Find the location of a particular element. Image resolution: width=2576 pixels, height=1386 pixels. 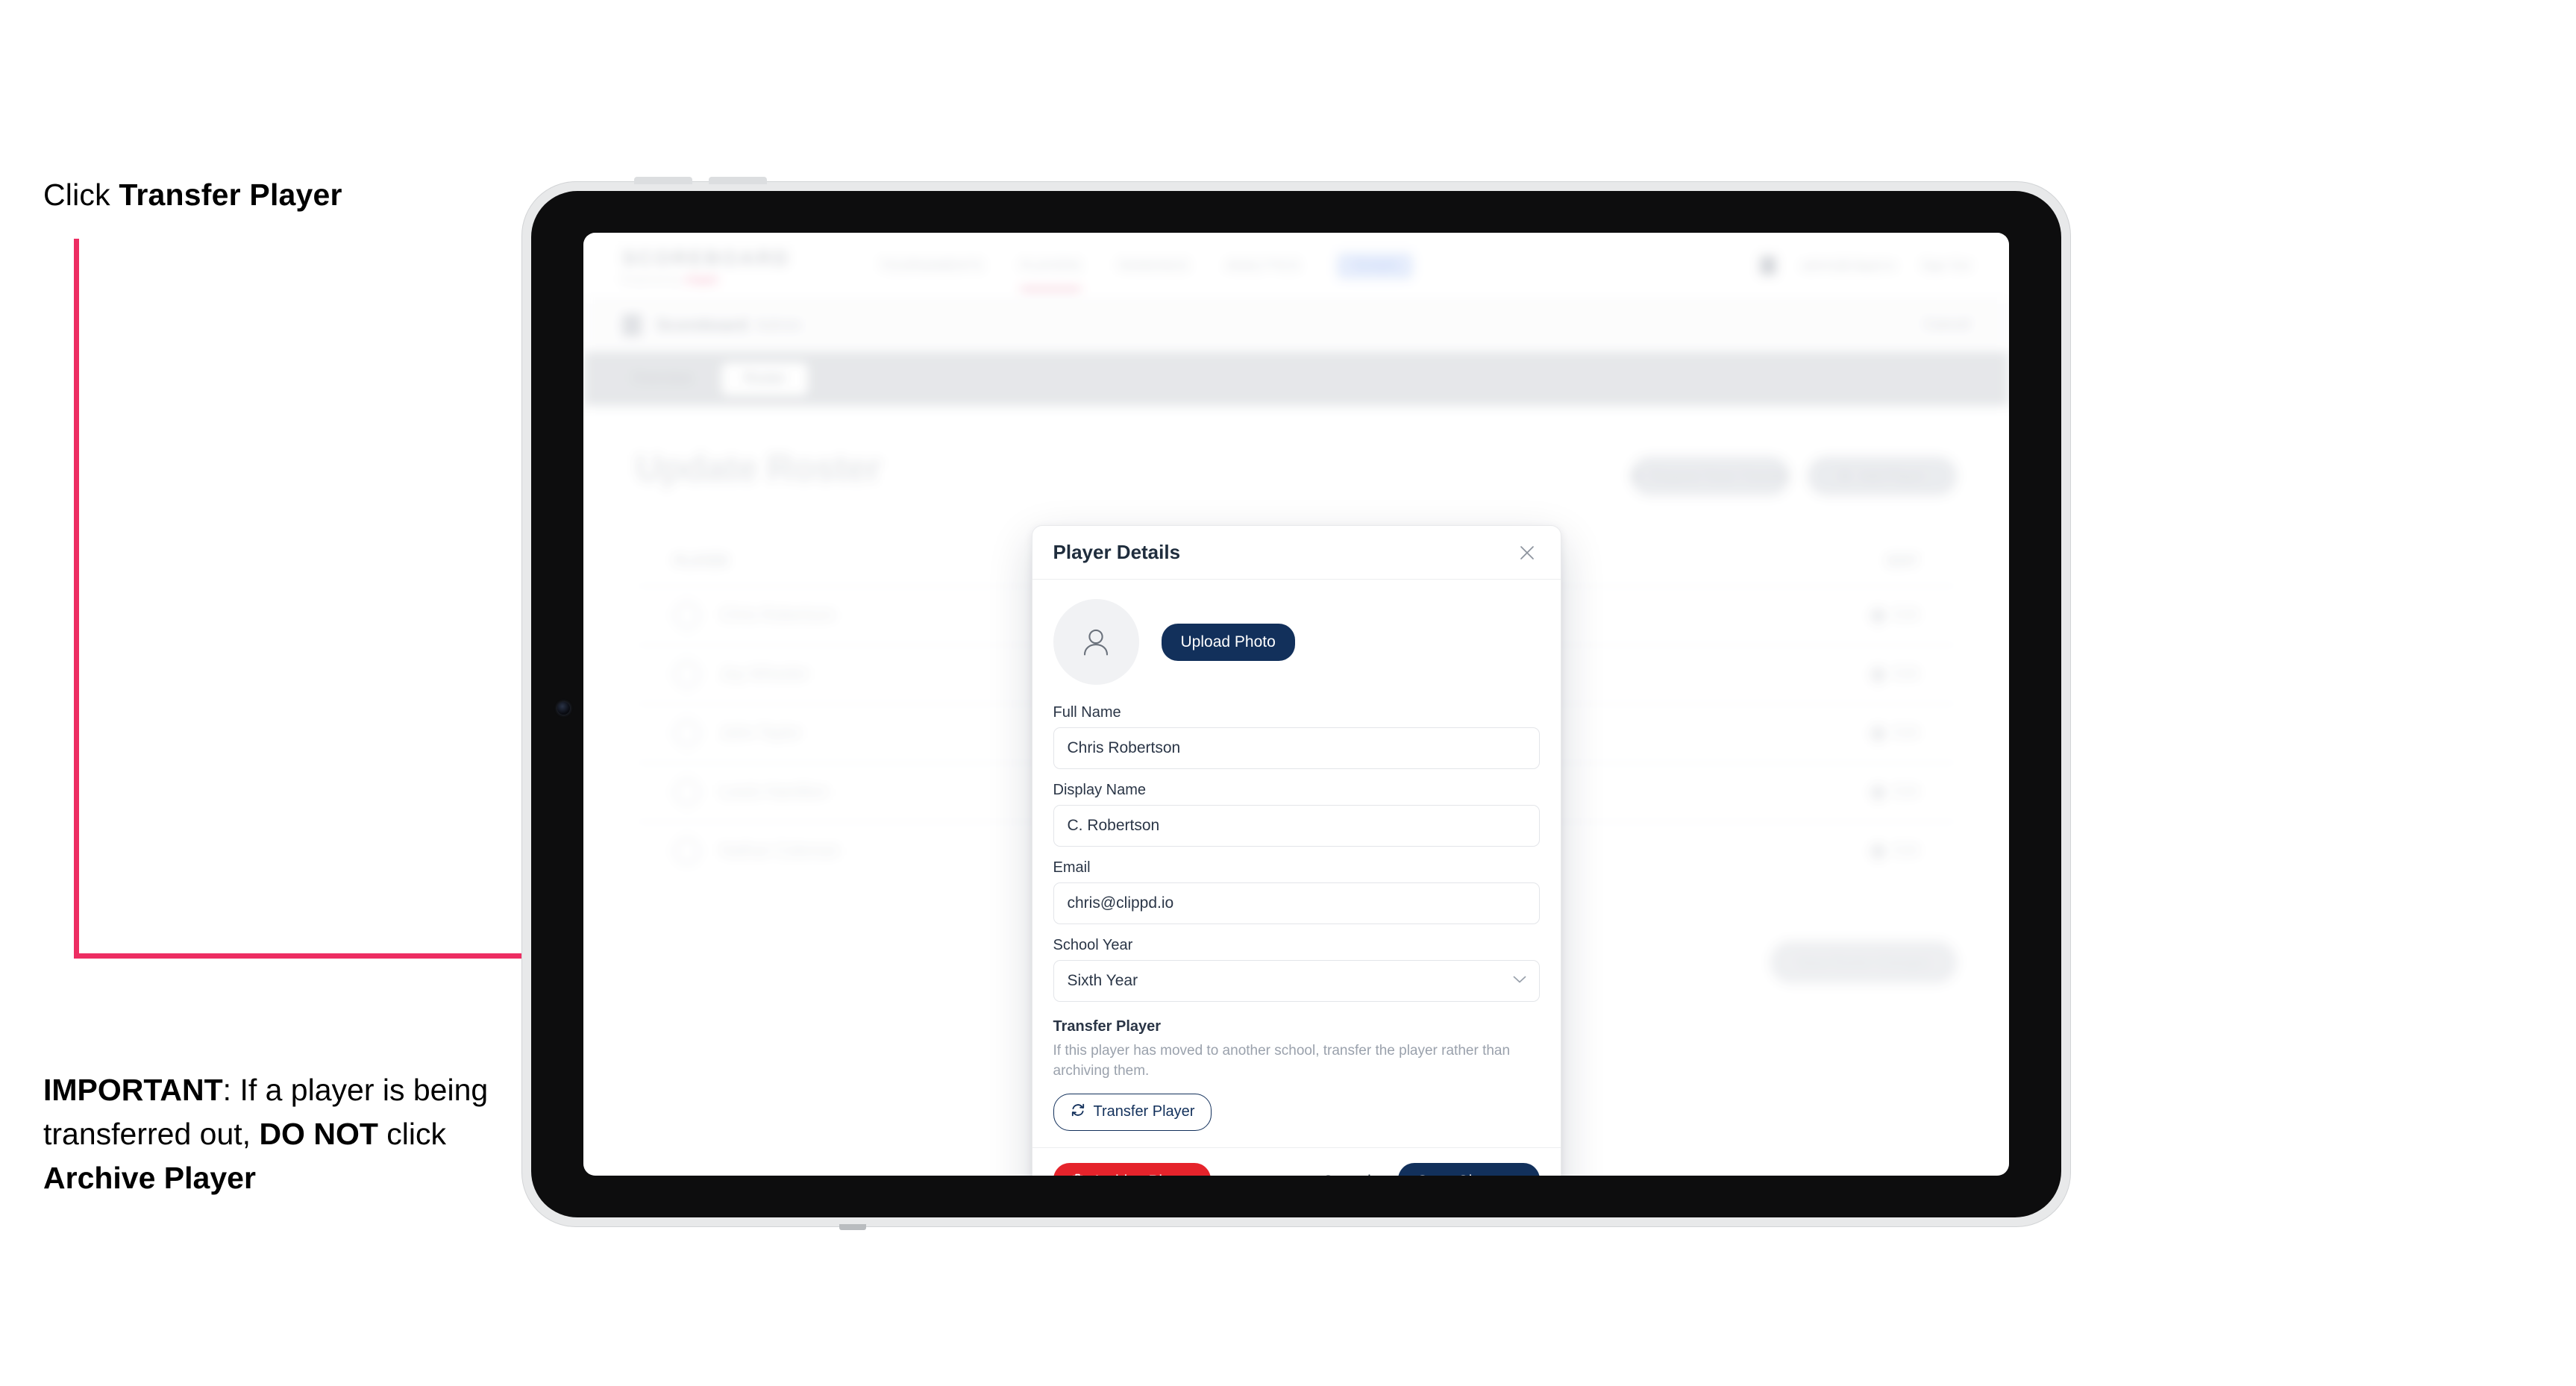

callout-top-prefix: Click is located at coordinates (81, 195).